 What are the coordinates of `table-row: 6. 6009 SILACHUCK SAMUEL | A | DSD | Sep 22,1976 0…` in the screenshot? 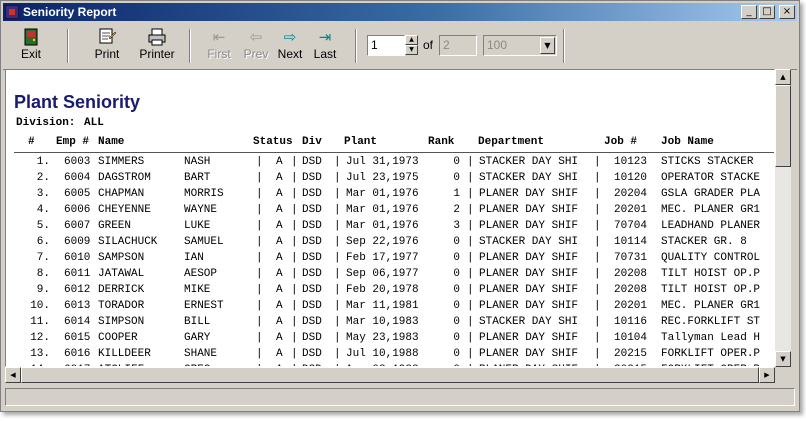 It's located at (390, 242).